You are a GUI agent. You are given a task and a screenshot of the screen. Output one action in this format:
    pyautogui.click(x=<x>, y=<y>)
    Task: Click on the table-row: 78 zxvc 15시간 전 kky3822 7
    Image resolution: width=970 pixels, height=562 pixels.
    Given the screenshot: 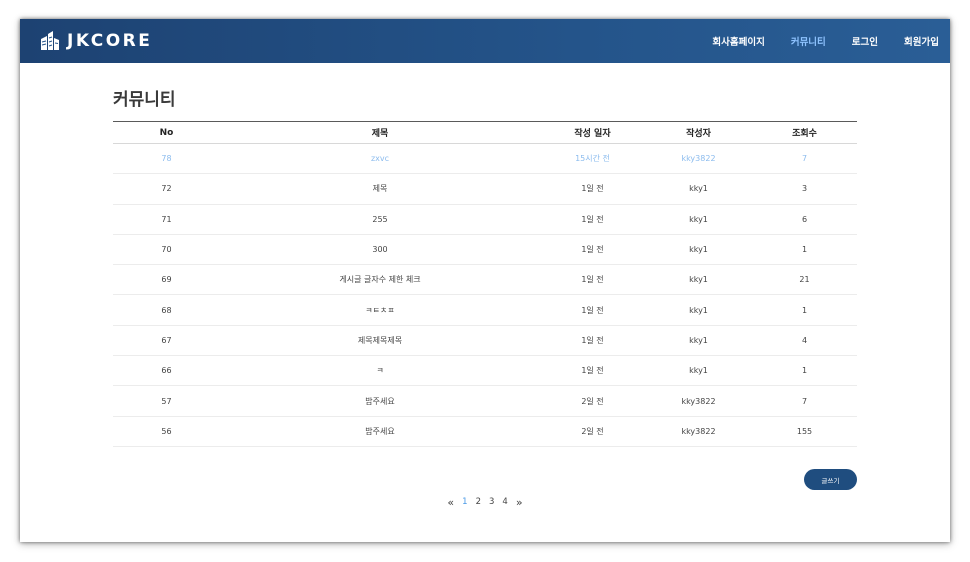 What is the action you would take?
    pyautogui.click(x=485, y=159)
    